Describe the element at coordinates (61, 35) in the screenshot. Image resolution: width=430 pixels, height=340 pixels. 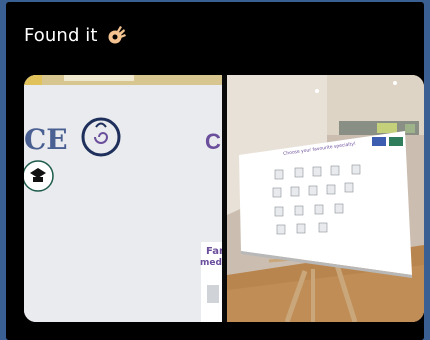
I see `post-text-label: Found it` at that location.